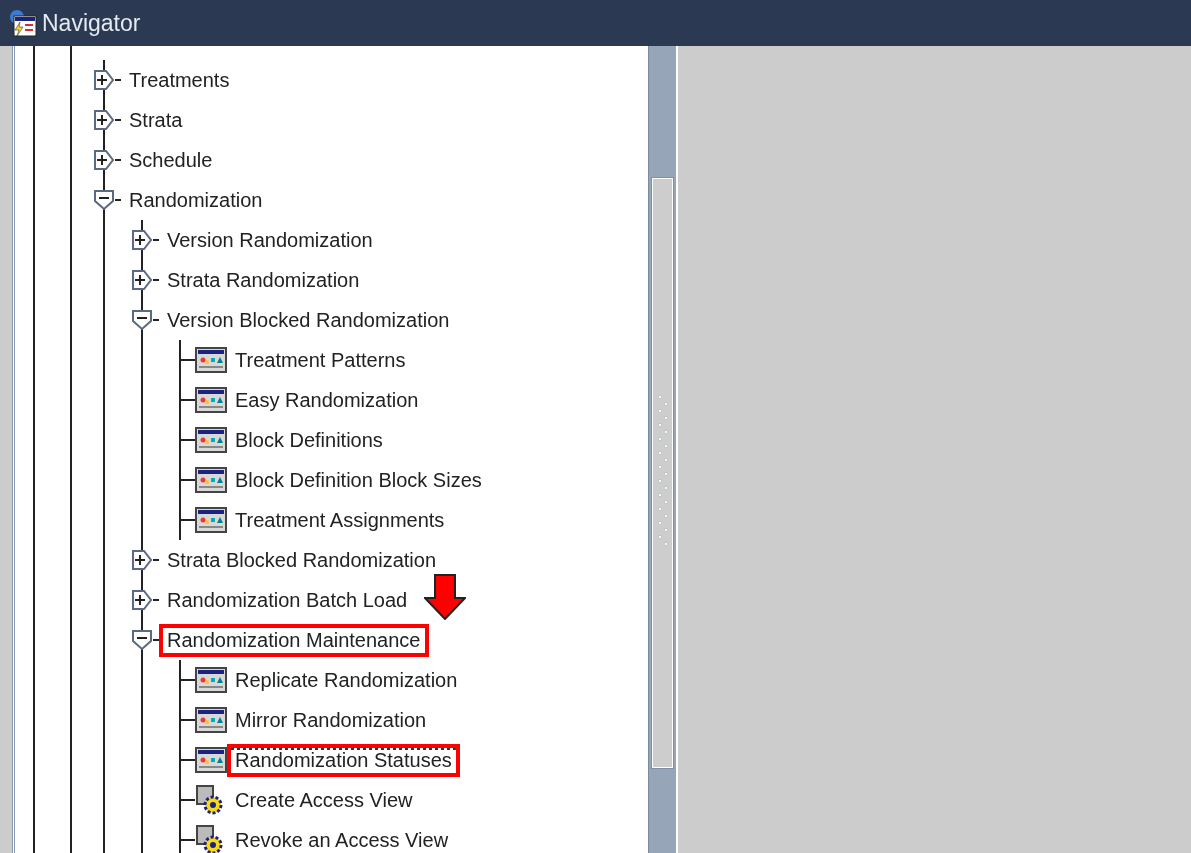 Image resolution: width=1191 pixels, height=853 pixels. Describe the element at coordinates (662, 473) in the screenshot. I see `scroll-thumb` at that location.